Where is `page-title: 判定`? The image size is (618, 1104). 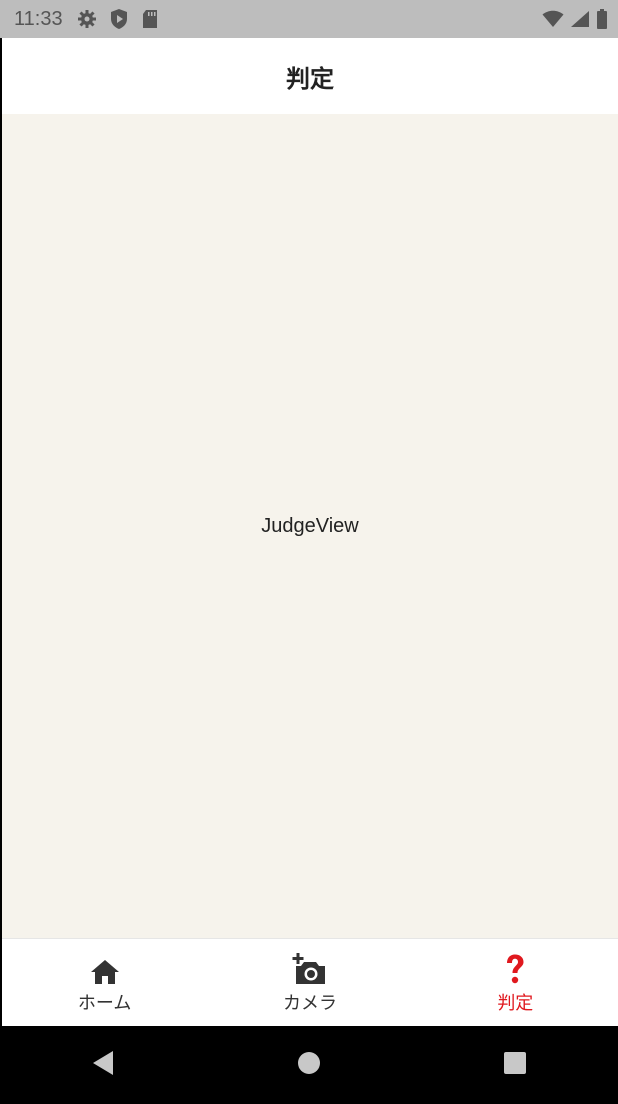 page-title: 判定 is located at coordinates (310, 78).